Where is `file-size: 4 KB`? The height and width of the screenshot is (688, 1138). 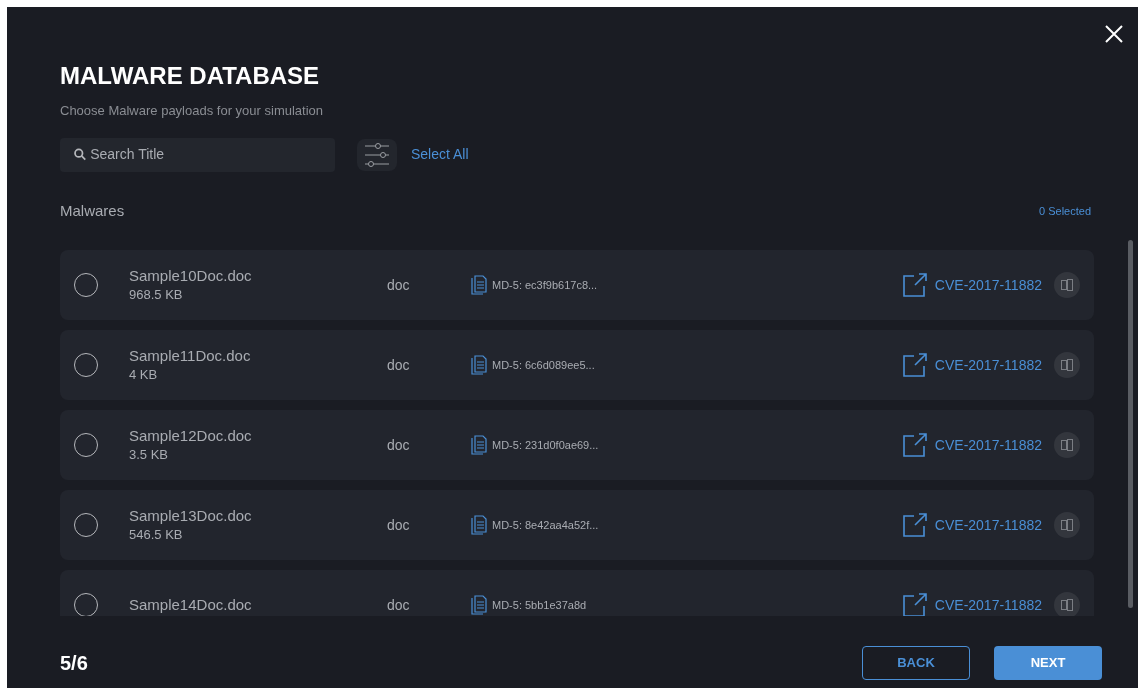
file-size: 4 KB is located at coordinates (144, 375).